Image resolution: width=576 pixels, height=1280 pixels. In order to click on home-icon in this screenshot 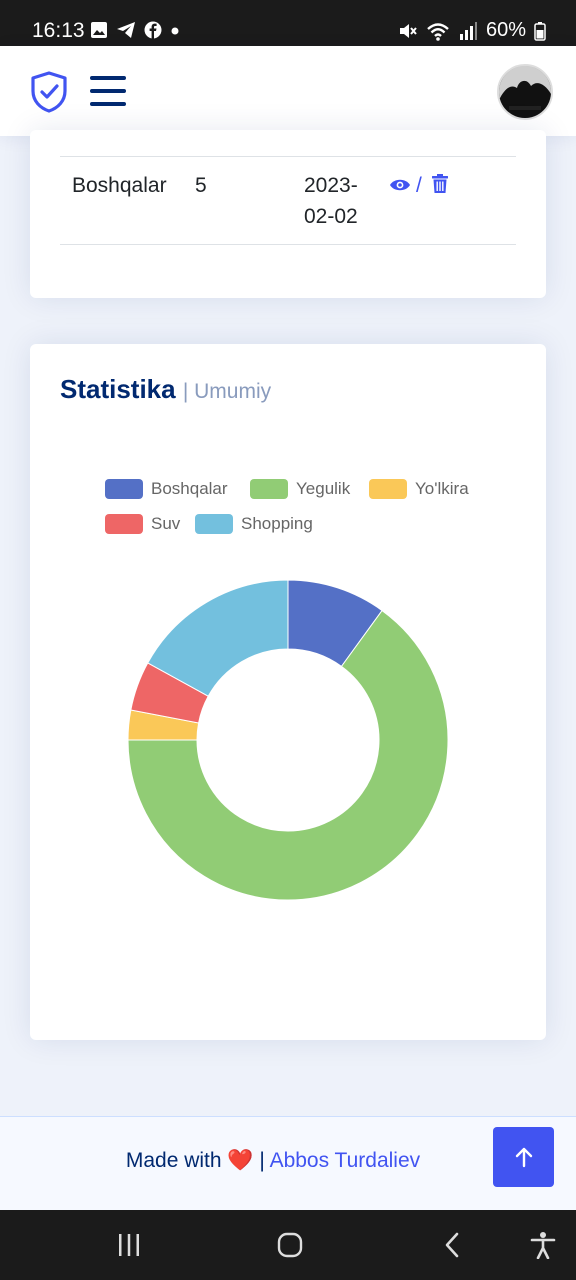, I will do `click(290, 1245)`.